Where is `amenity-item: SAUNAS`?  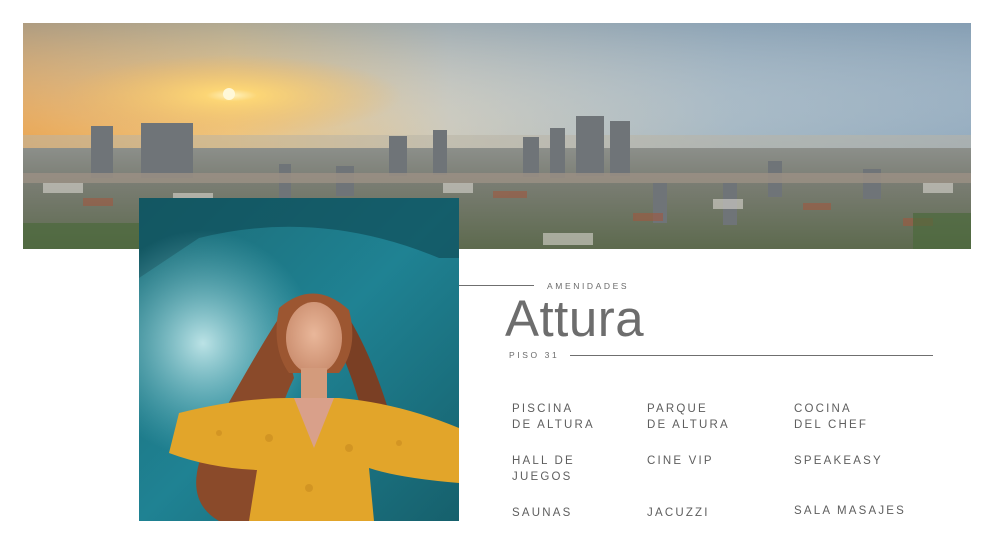 amenity-item: SAUNAS is located at coordinates (542, 513).